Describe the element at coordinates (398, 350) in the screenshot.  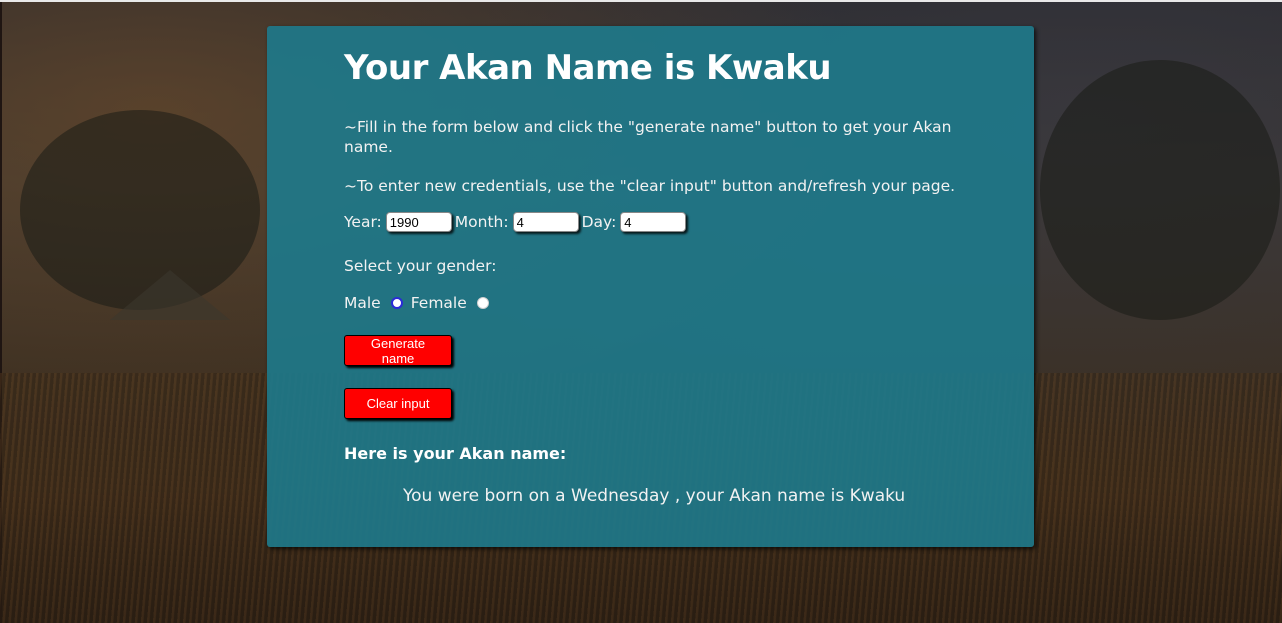
I see `generate-name-button: Generate name` at that location.